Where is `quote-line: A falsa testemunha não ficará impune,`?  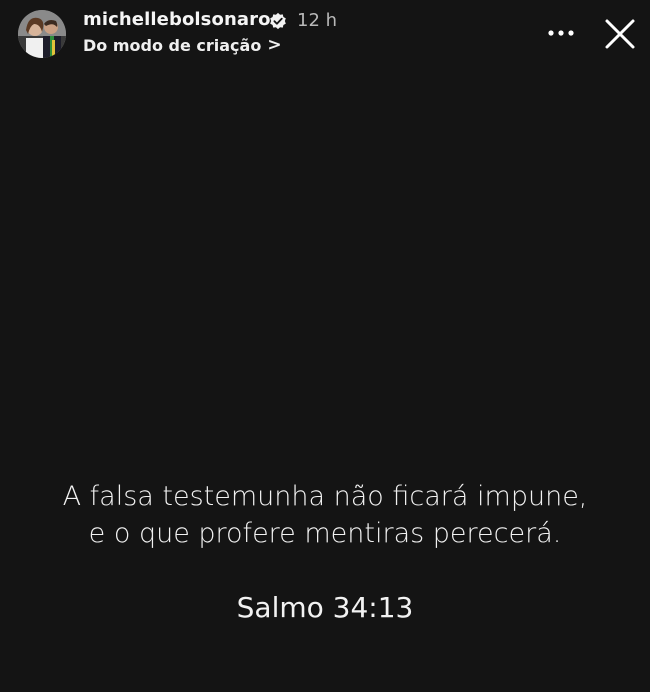 quote-line: A falsa testemunha não ficará impune, is located at coordinates (325, 496).